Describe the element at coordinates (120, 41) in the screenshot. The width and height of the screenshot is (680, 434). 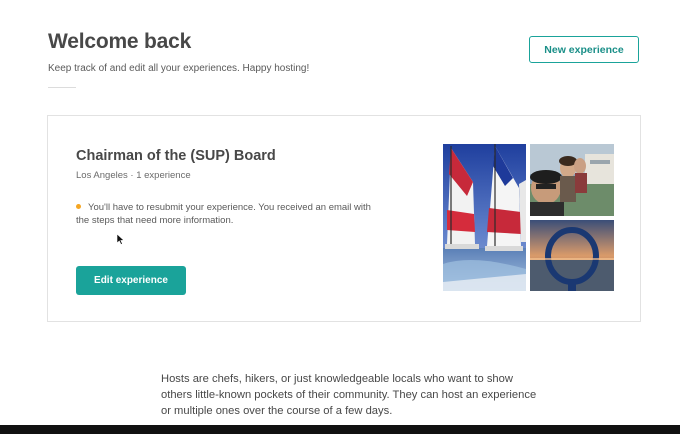
I see `page-title: Welcome back` at that location.